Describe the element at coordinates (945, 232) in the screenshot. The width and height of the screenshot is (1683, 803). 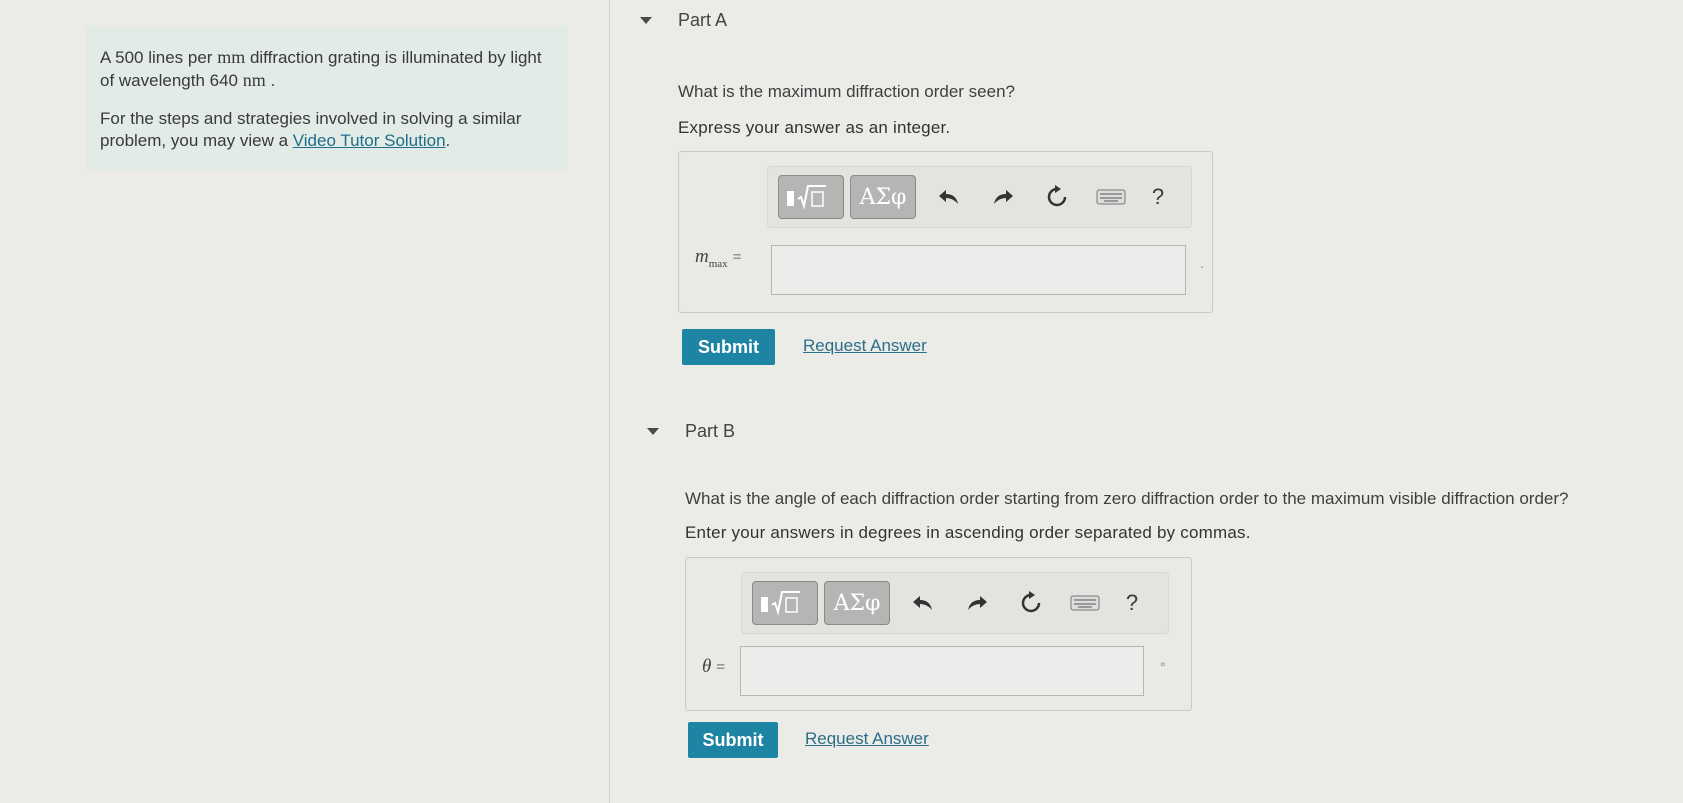
I see `part-a-answer-box: ΑΣφ ? mmax = .` at that location.